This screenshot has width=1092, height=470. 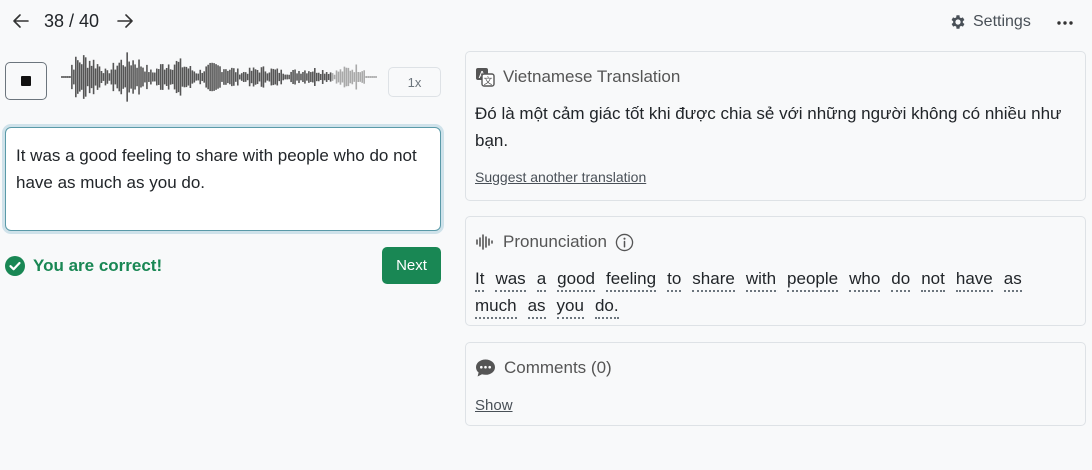 What do you see at coordinates (592, 76) in the screenshot?
I see `translation-title: Vietnamese Translation` at bounding box center [592, 76].